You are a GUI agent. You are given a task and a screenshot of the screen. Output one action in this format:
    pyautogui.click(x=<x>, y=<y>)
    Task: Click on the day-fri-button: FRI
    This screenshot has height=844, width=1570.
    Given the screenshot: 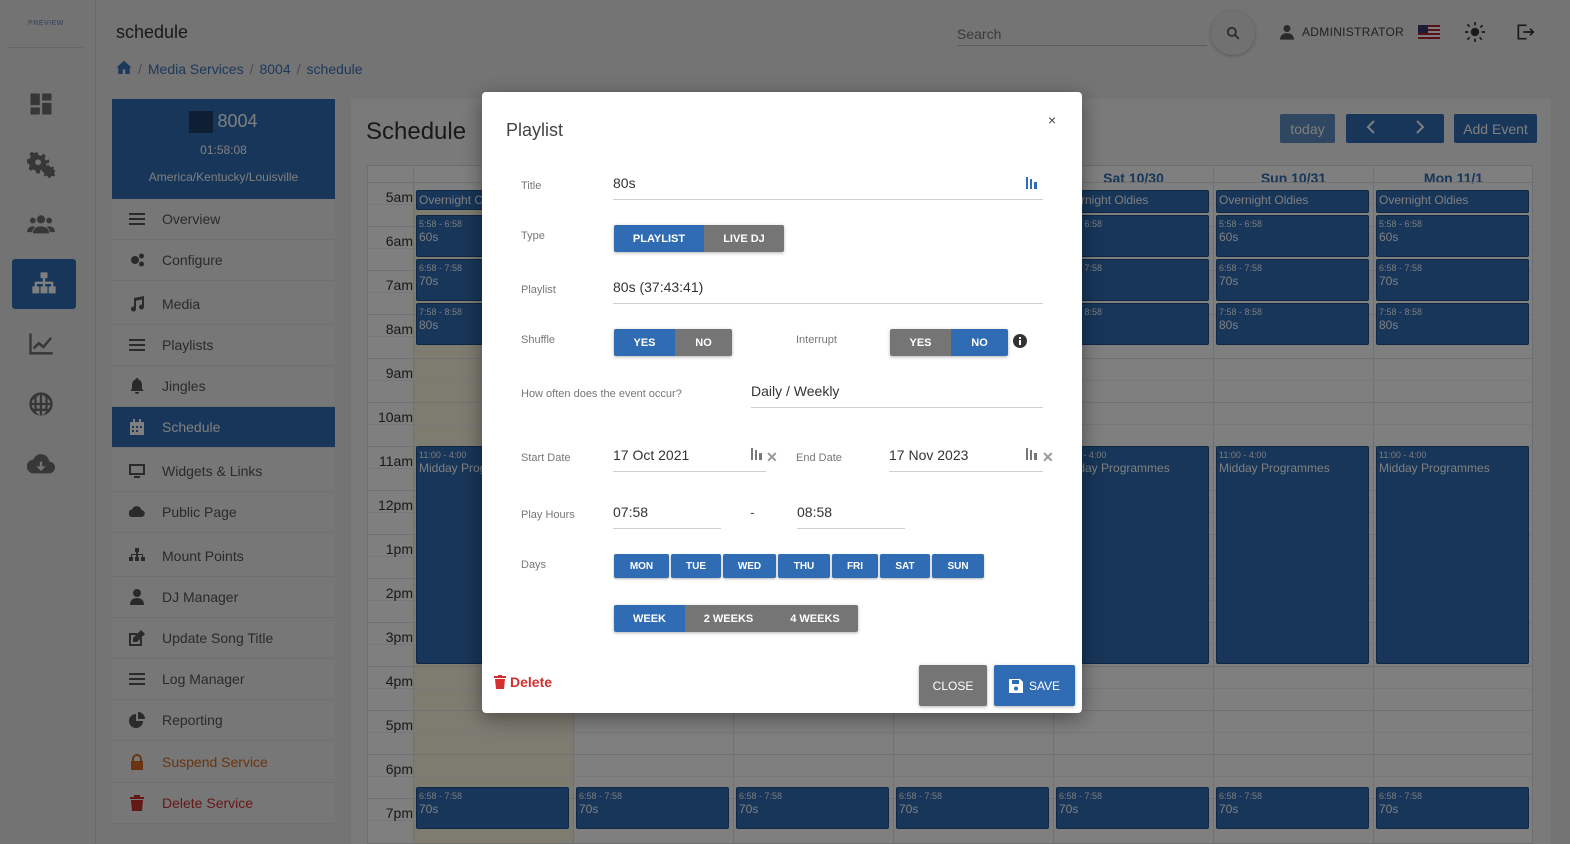 What is the action you would take?
    pyautogui.click(x=855, y=566)
    